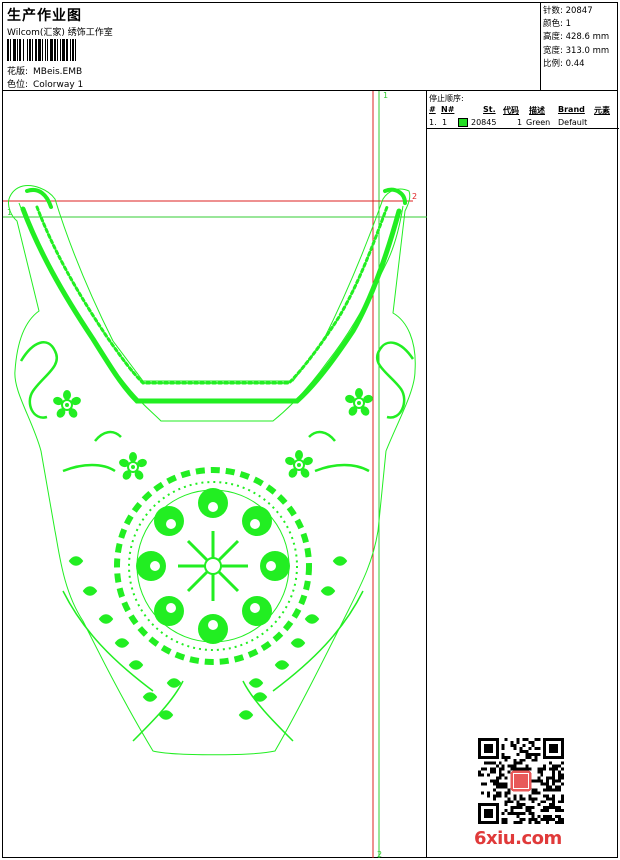 This screenshot has width=620, height=860. Describe the element at coordinates (564, 63) in the screenshot. I see `stat-scale: 比例: 0.44` at that location.